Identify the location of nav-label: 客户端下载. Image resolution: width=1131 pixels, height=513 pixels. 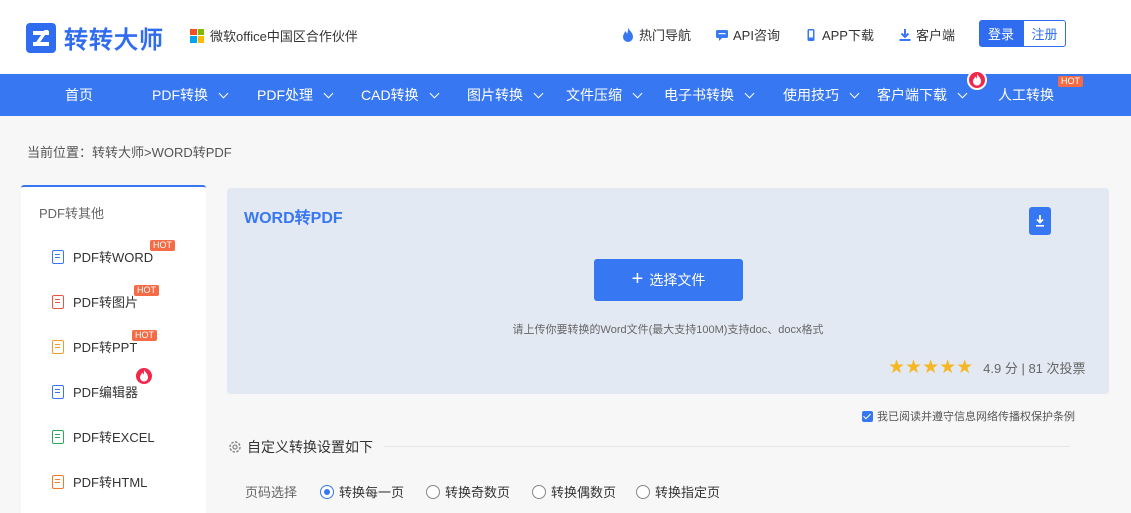
(912, 95).